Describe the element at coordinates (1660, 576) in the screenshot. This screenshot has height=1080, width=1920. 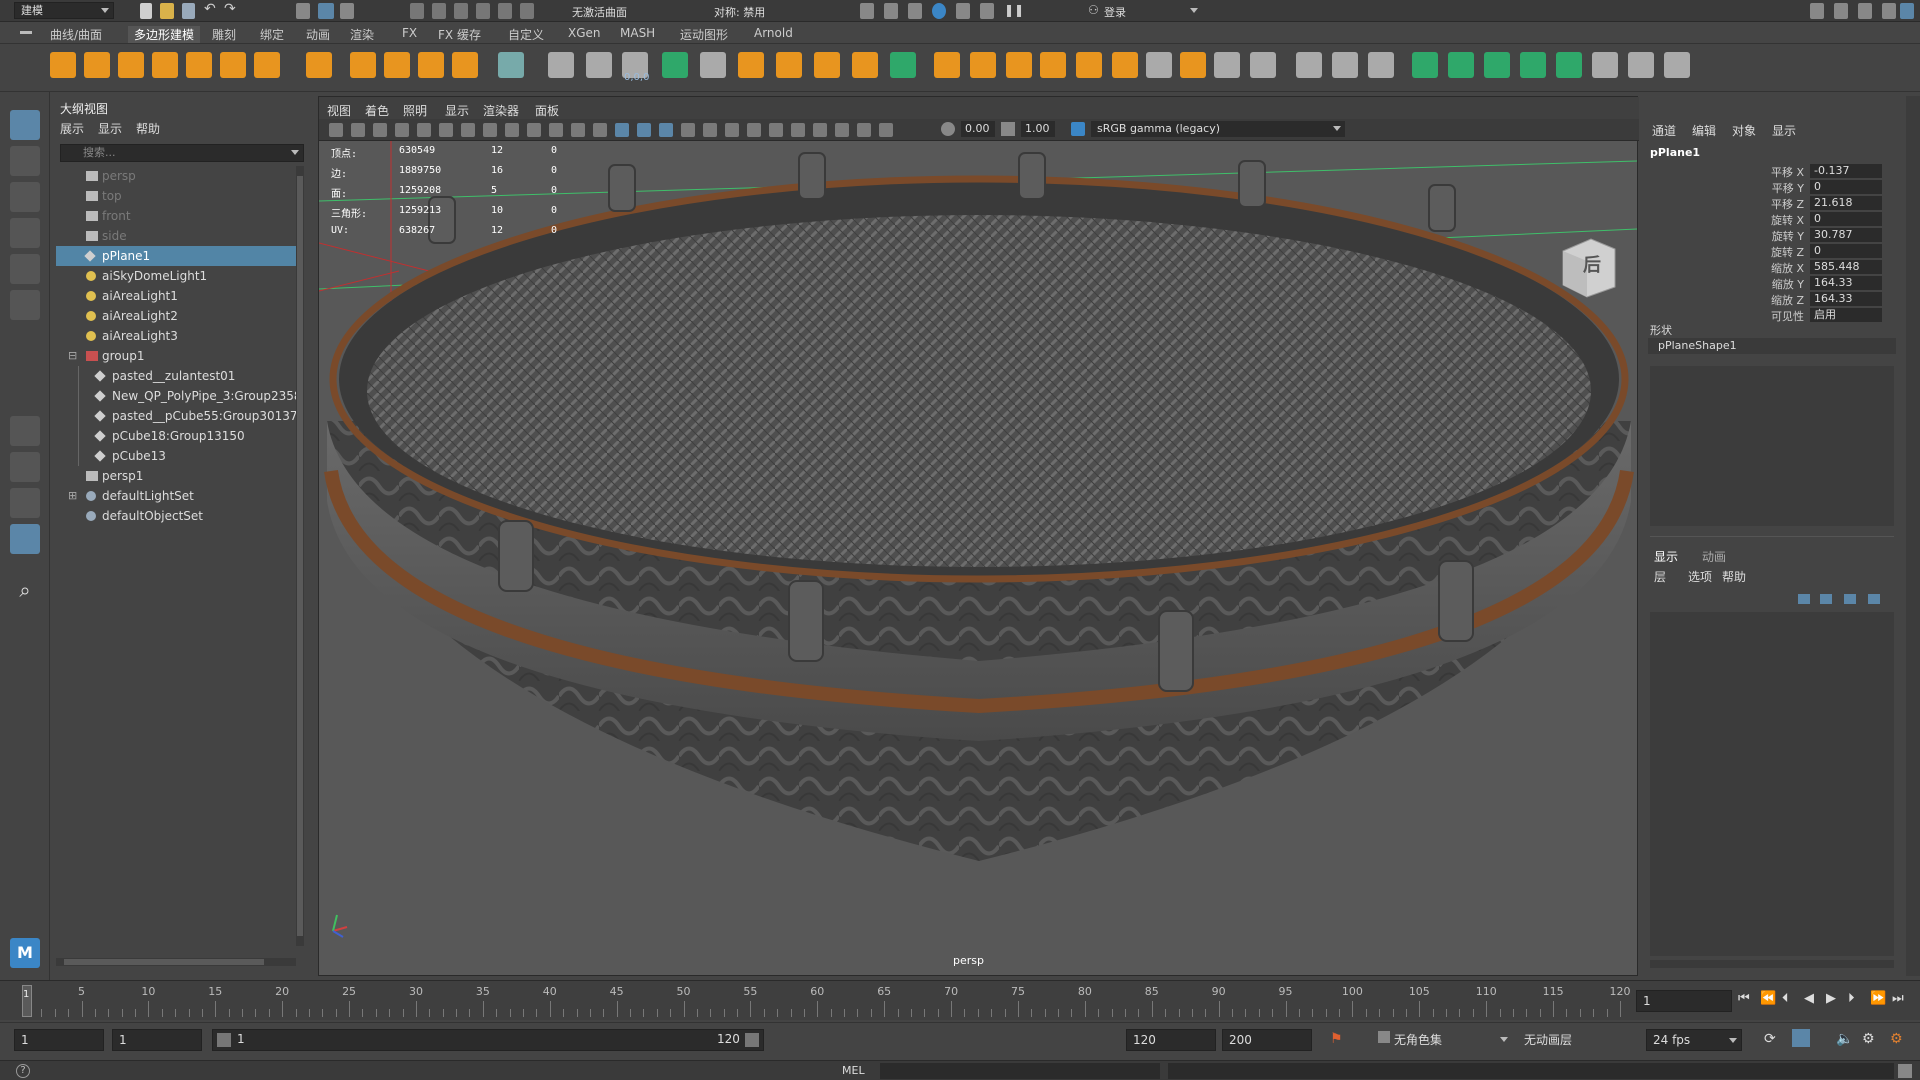
I see `layer-editor-menu-item: 层` at that location.